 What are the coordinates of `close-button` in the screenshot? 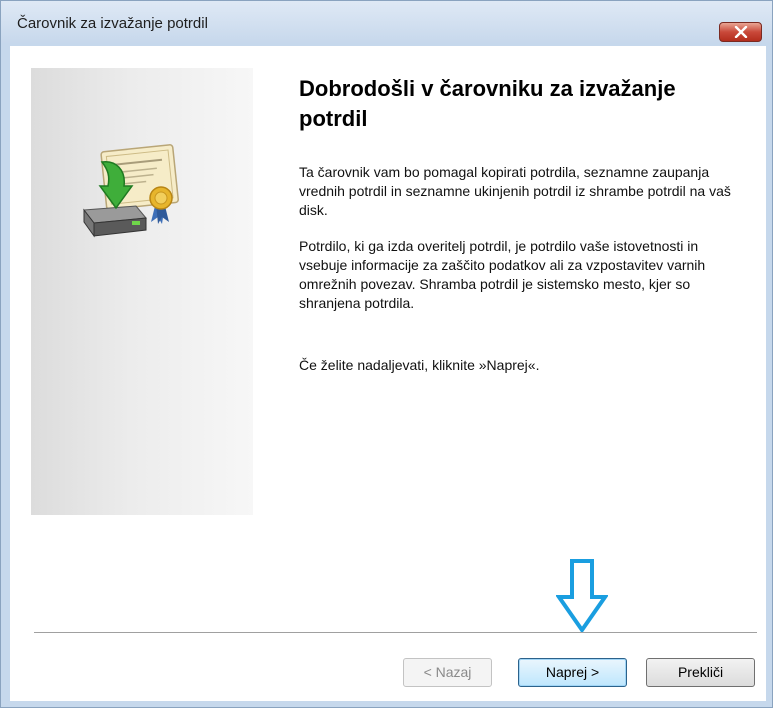 It's located at (740, 32).